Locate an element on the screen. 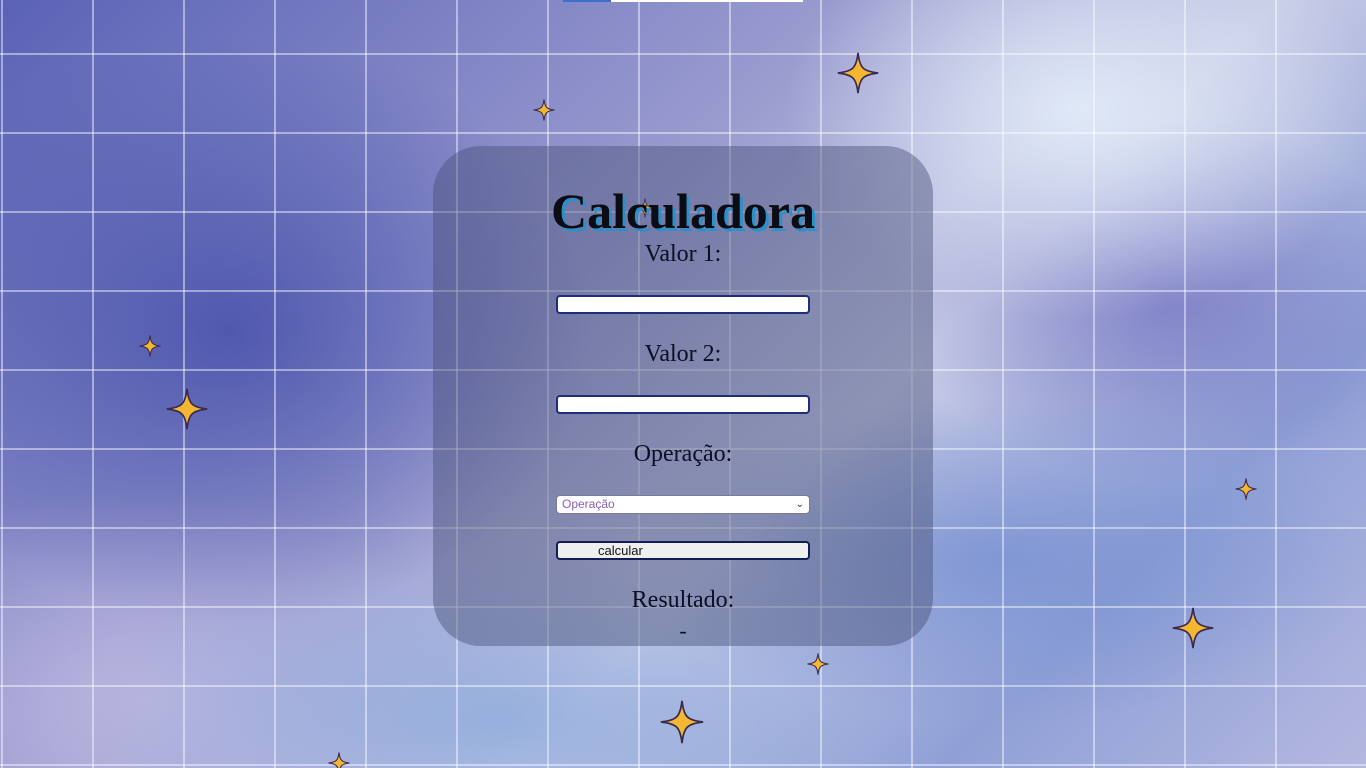 Image resolution: width=1366 pixels, height=768 pixels. value2-input is located at coordinates (683, 404).